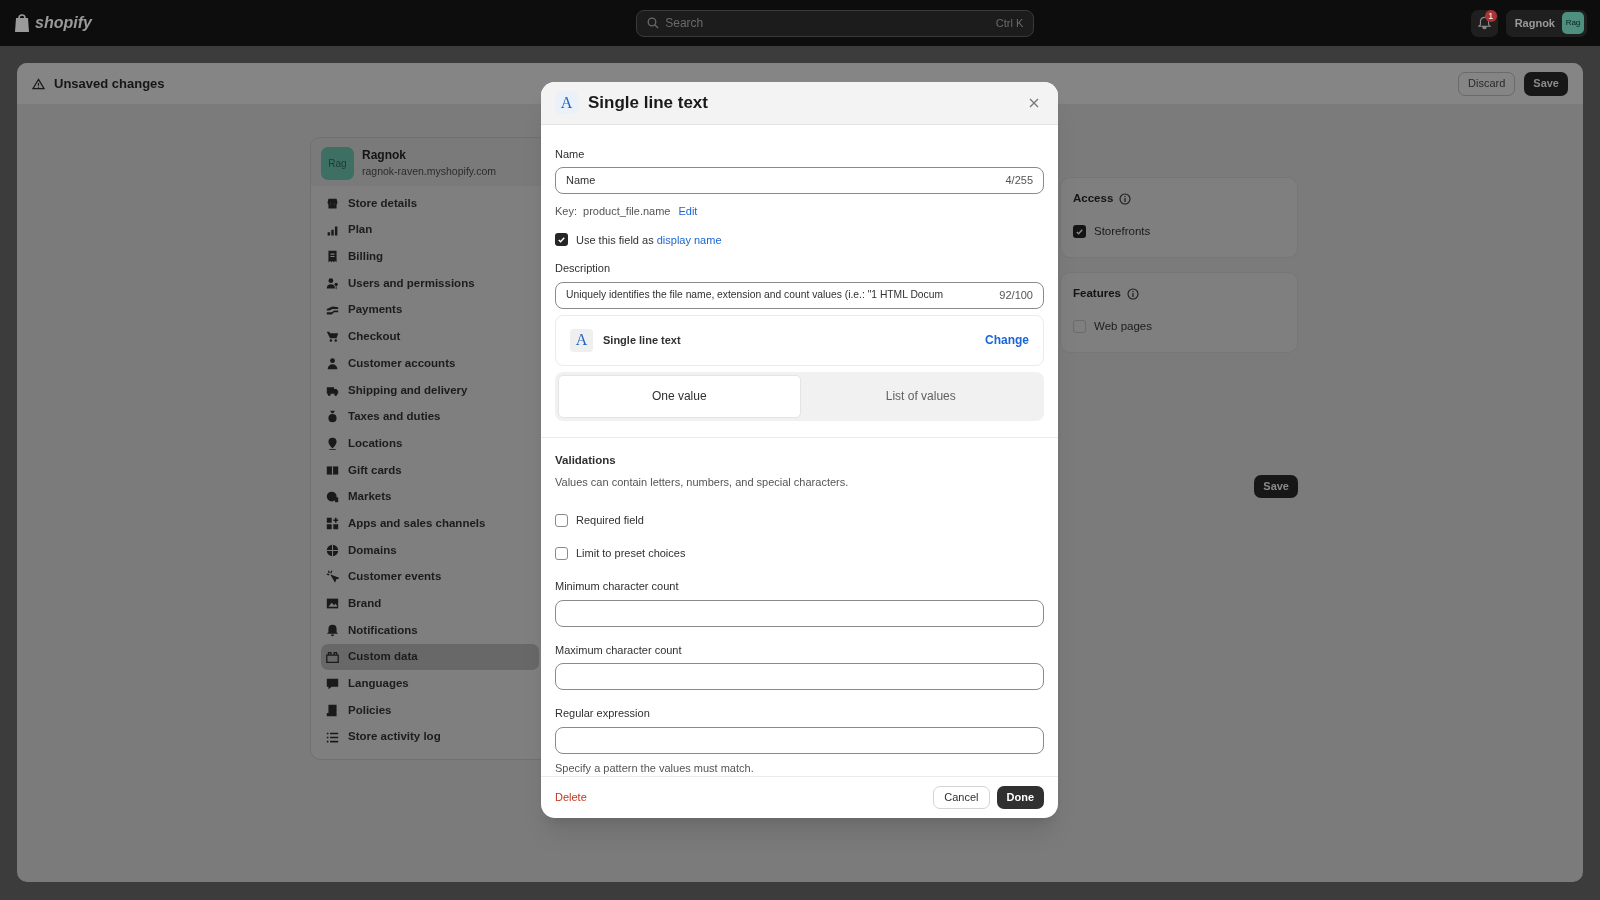  What do you see at coordinates (1097, 293) in the screenshot?
I see `card-title: Features` at bounding box center [1097, 293].